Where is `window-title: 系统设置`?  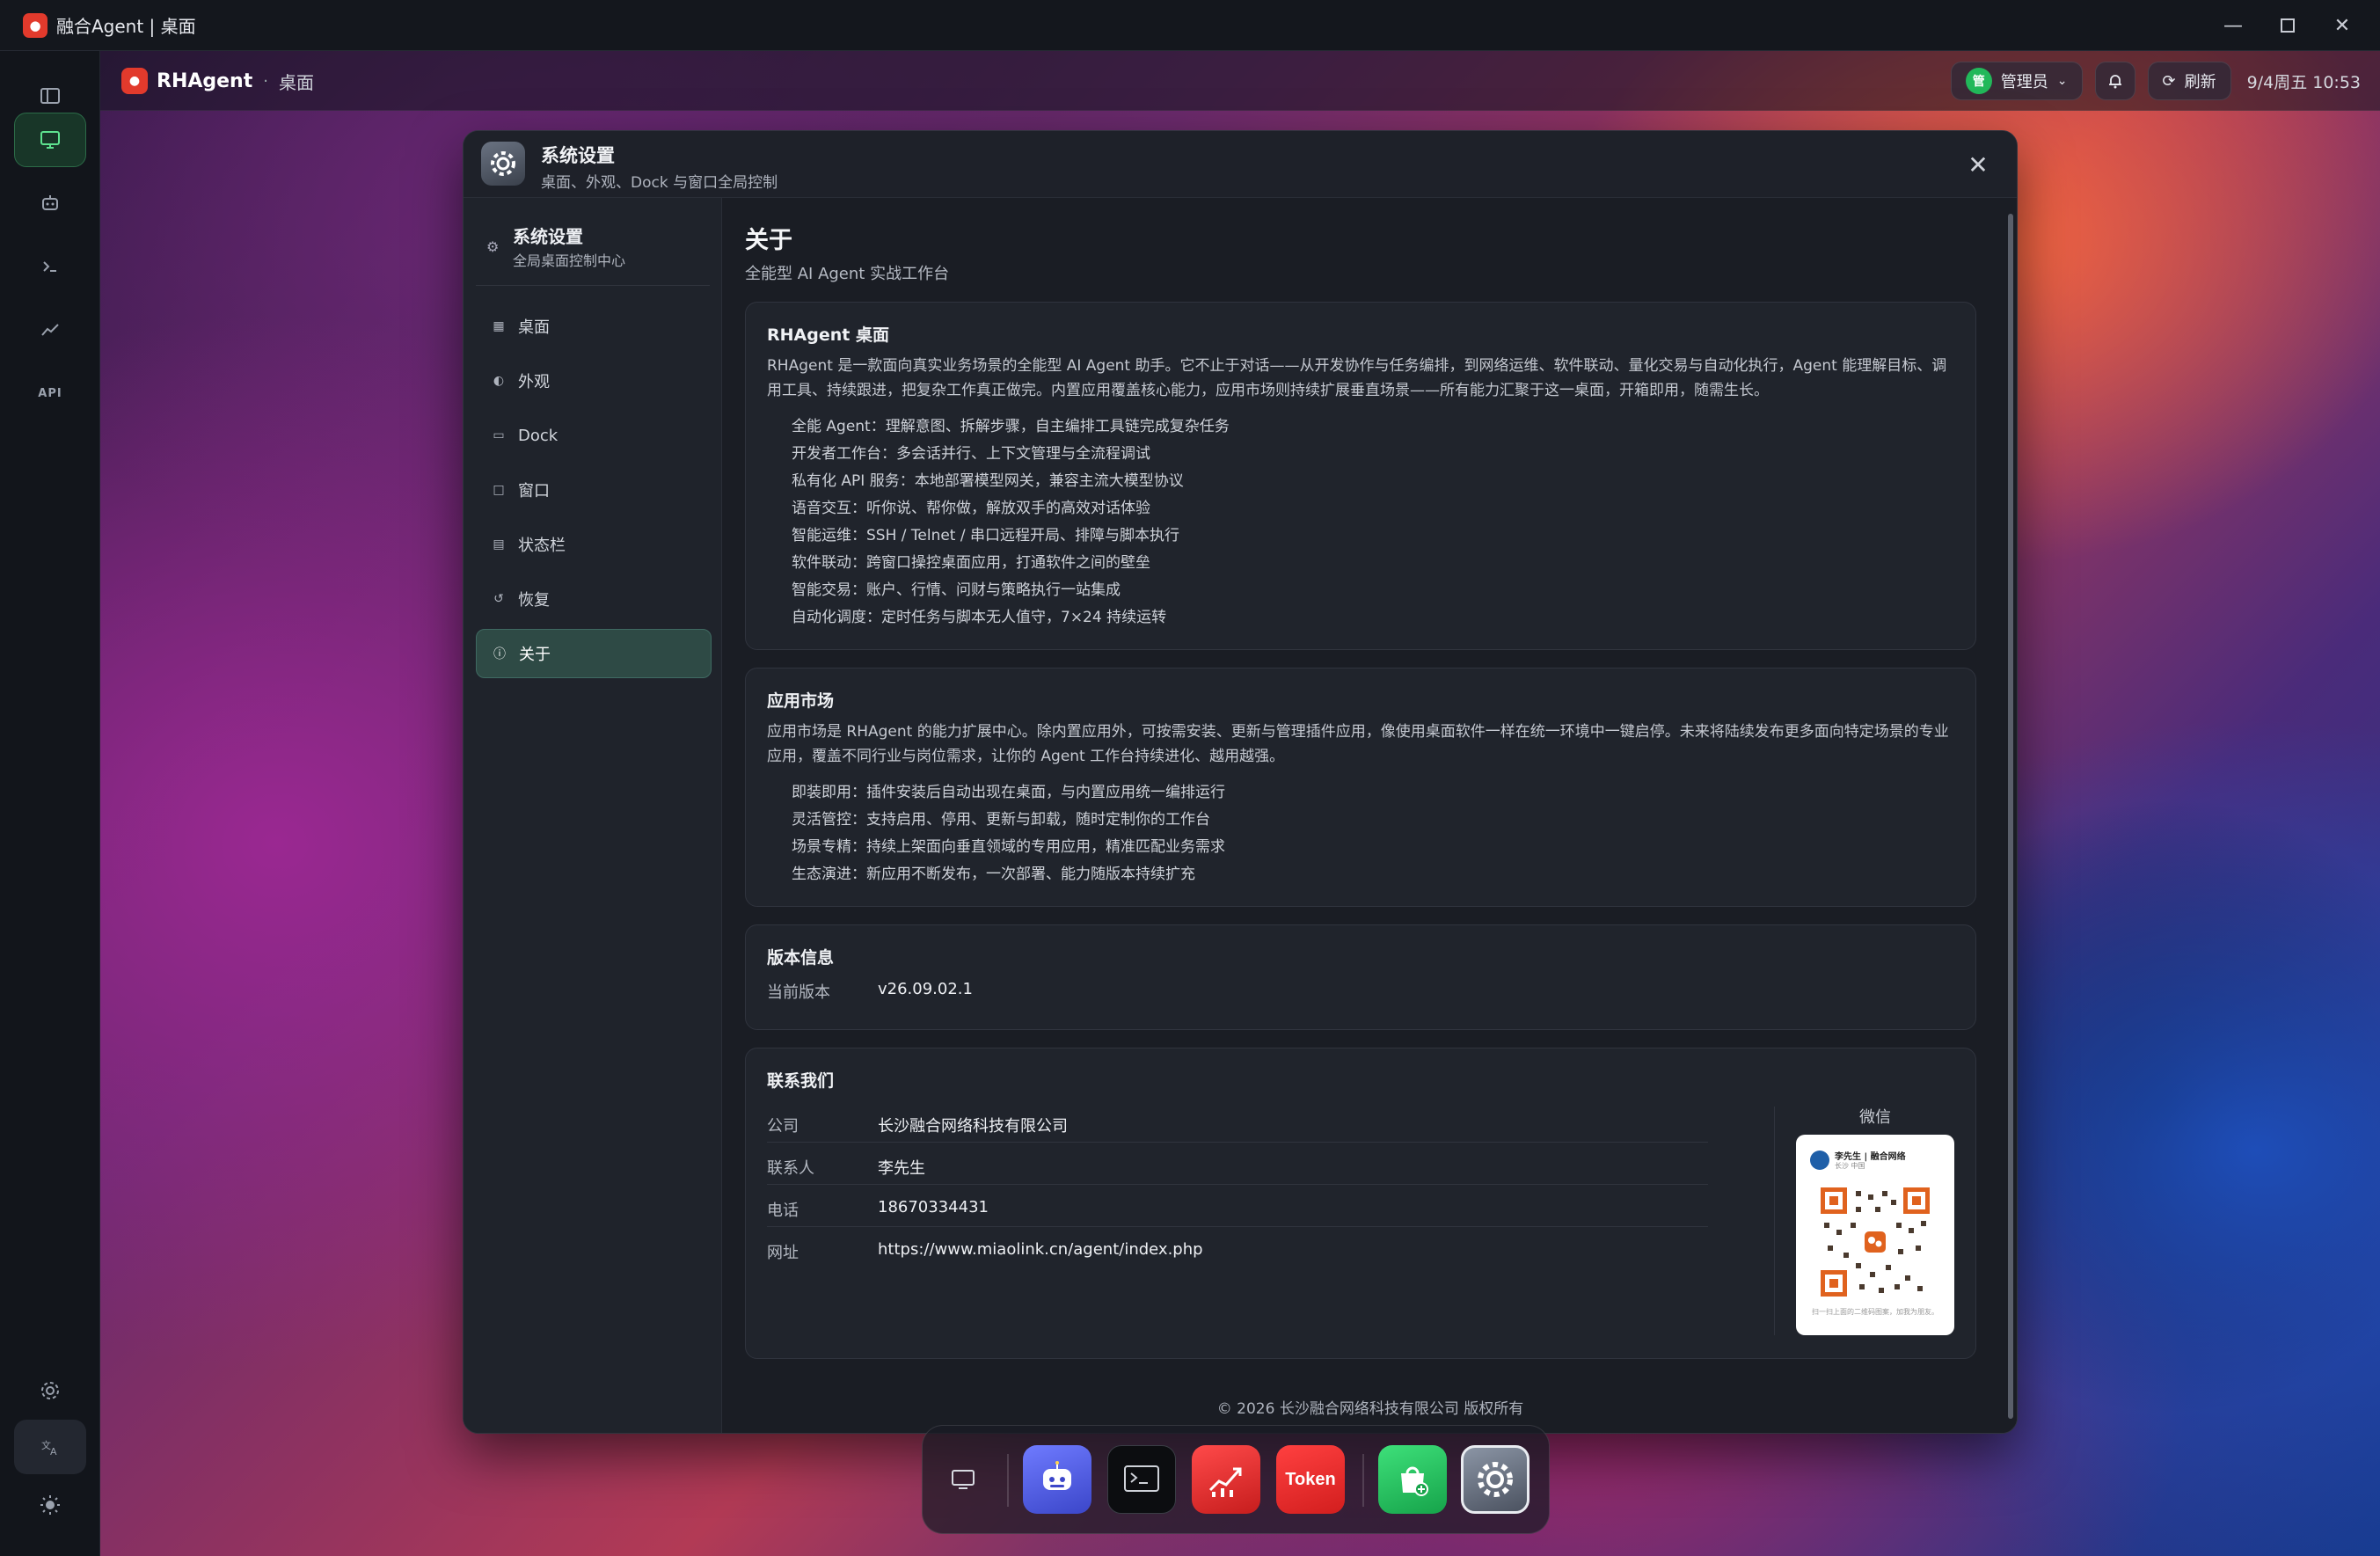 window-title: 系统设置 is located at coordinates (578, 155).